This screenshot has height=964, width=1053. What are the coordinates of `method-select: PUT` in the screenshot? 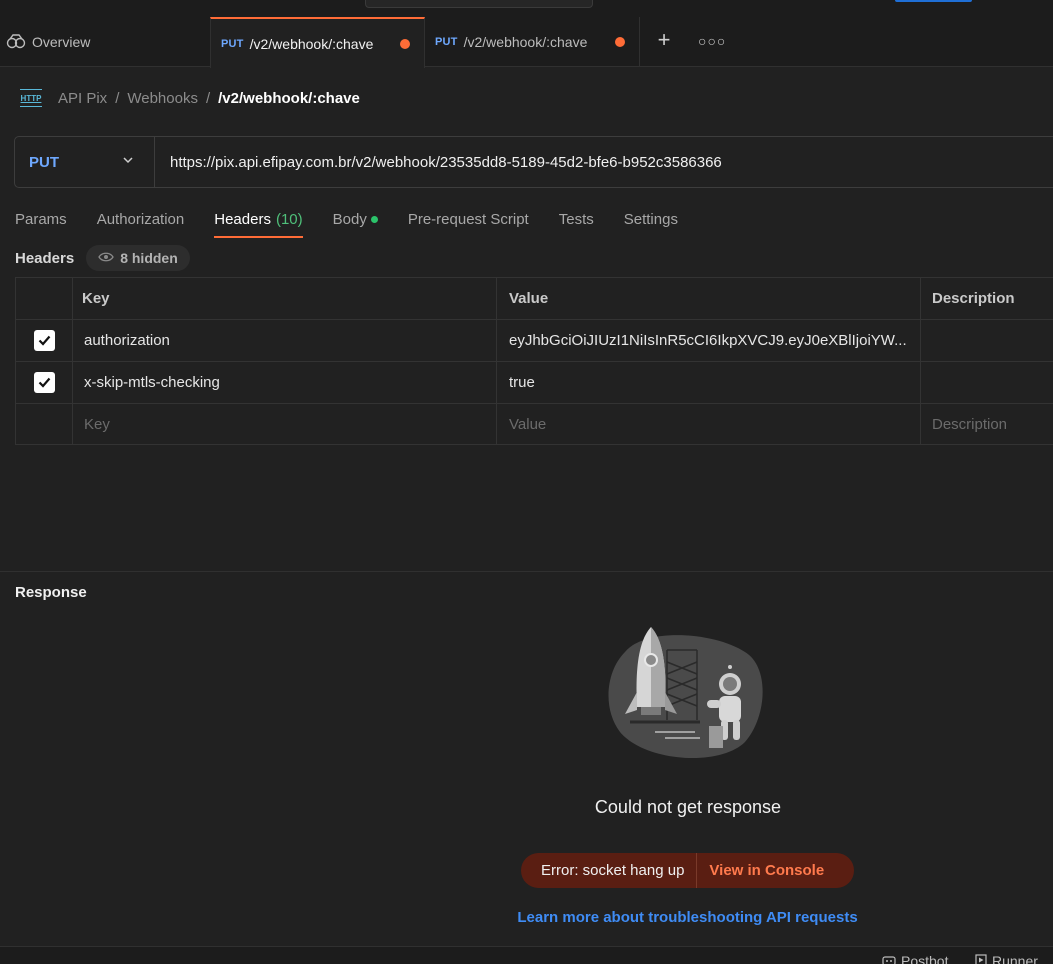 It's located at (85, 162).